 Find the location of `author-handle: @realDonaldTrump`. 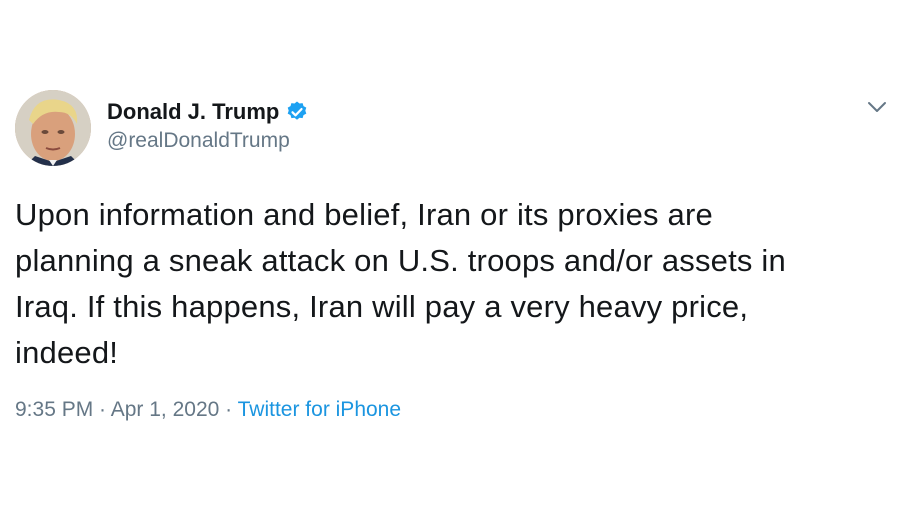

author-handle: @realDonaldTrump is located at coordinates (208, 141).